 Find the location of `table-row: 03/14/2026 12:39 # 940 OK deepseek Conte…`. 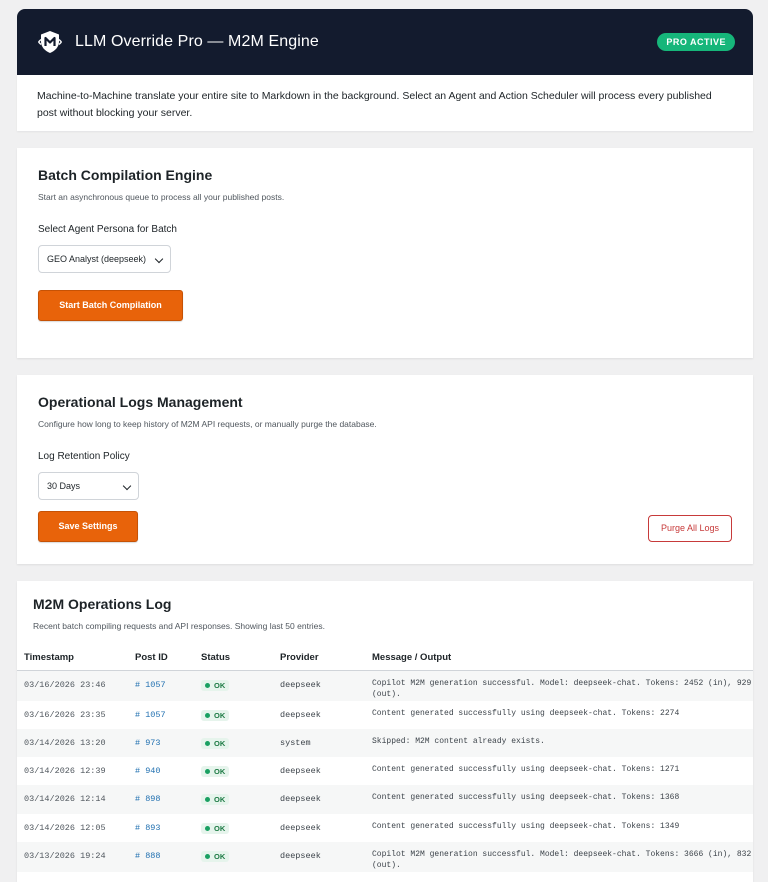

table-row: 03/14/2026 12:39 # 940 OK deepseek Conte… is located at coordinates (385, 771).